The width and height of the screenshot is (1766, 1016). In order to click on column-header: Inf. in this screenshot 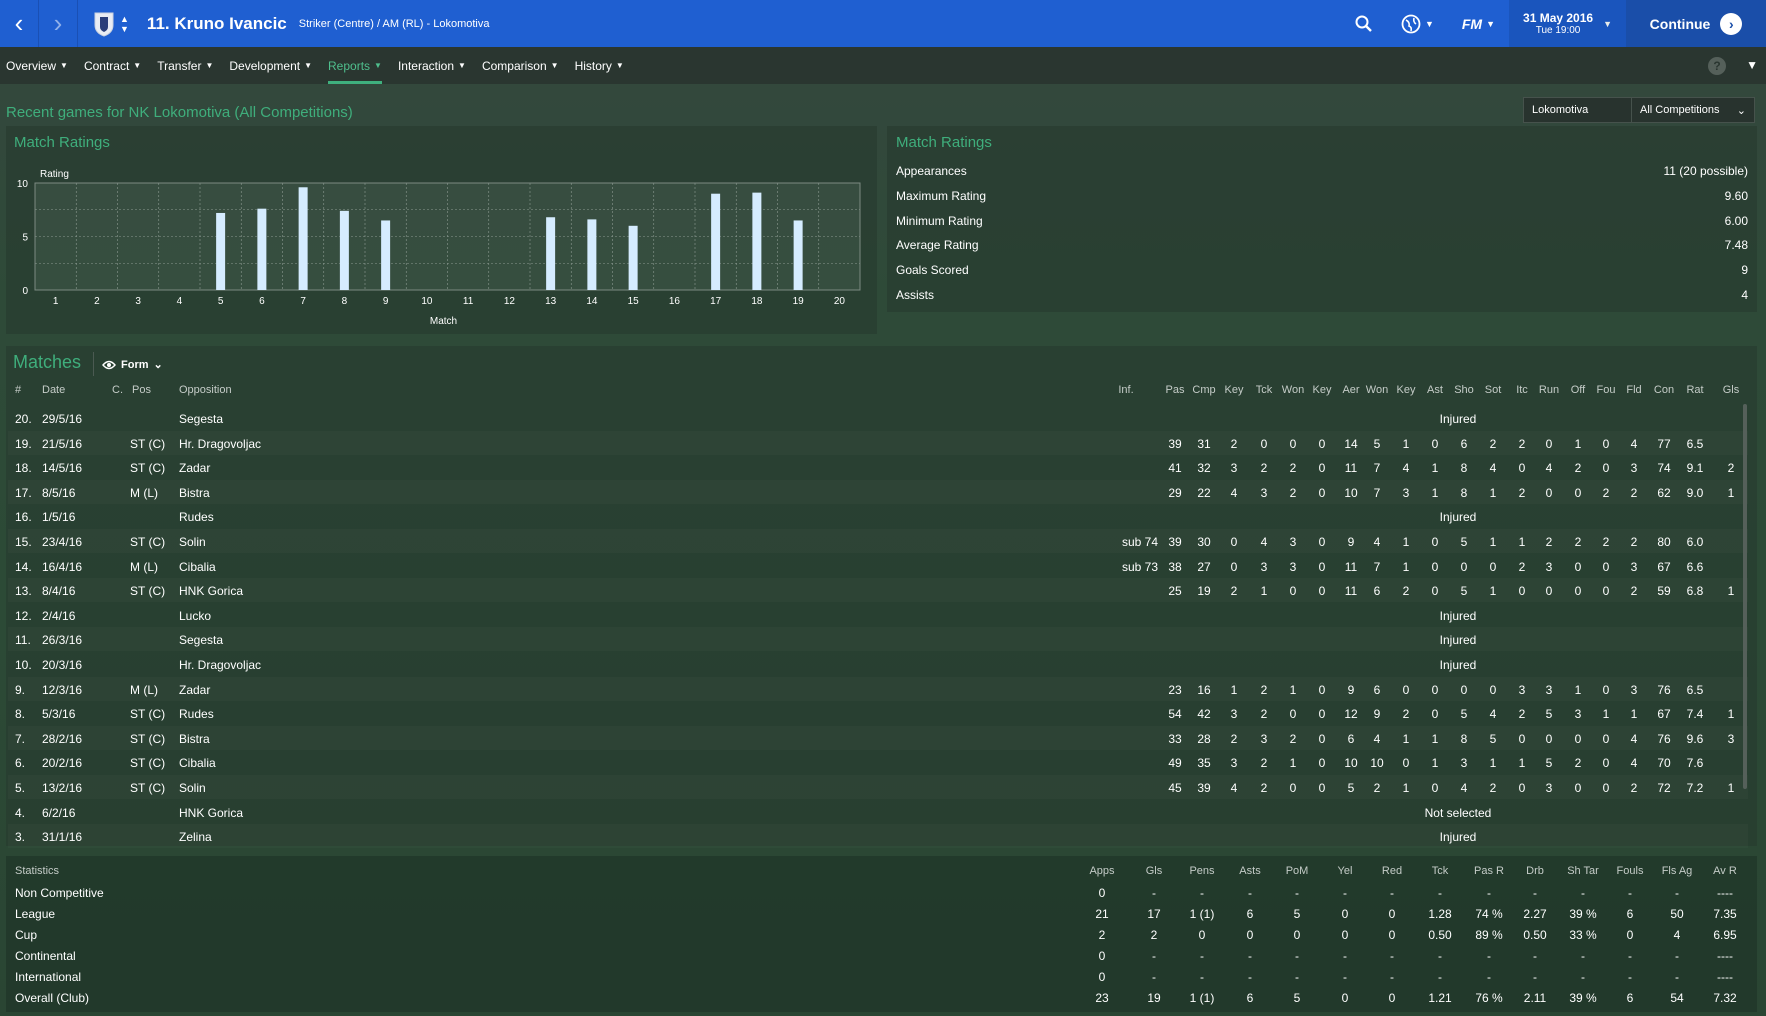, I will do `click(1126, 390)`.